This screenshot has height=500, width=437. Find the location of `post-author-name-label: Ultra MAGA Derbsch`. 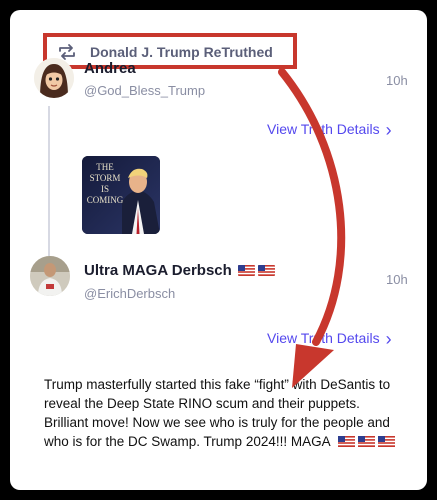

post-author-name-label: Ultra MAGA Derbsch is located at coordinates (158, 270).